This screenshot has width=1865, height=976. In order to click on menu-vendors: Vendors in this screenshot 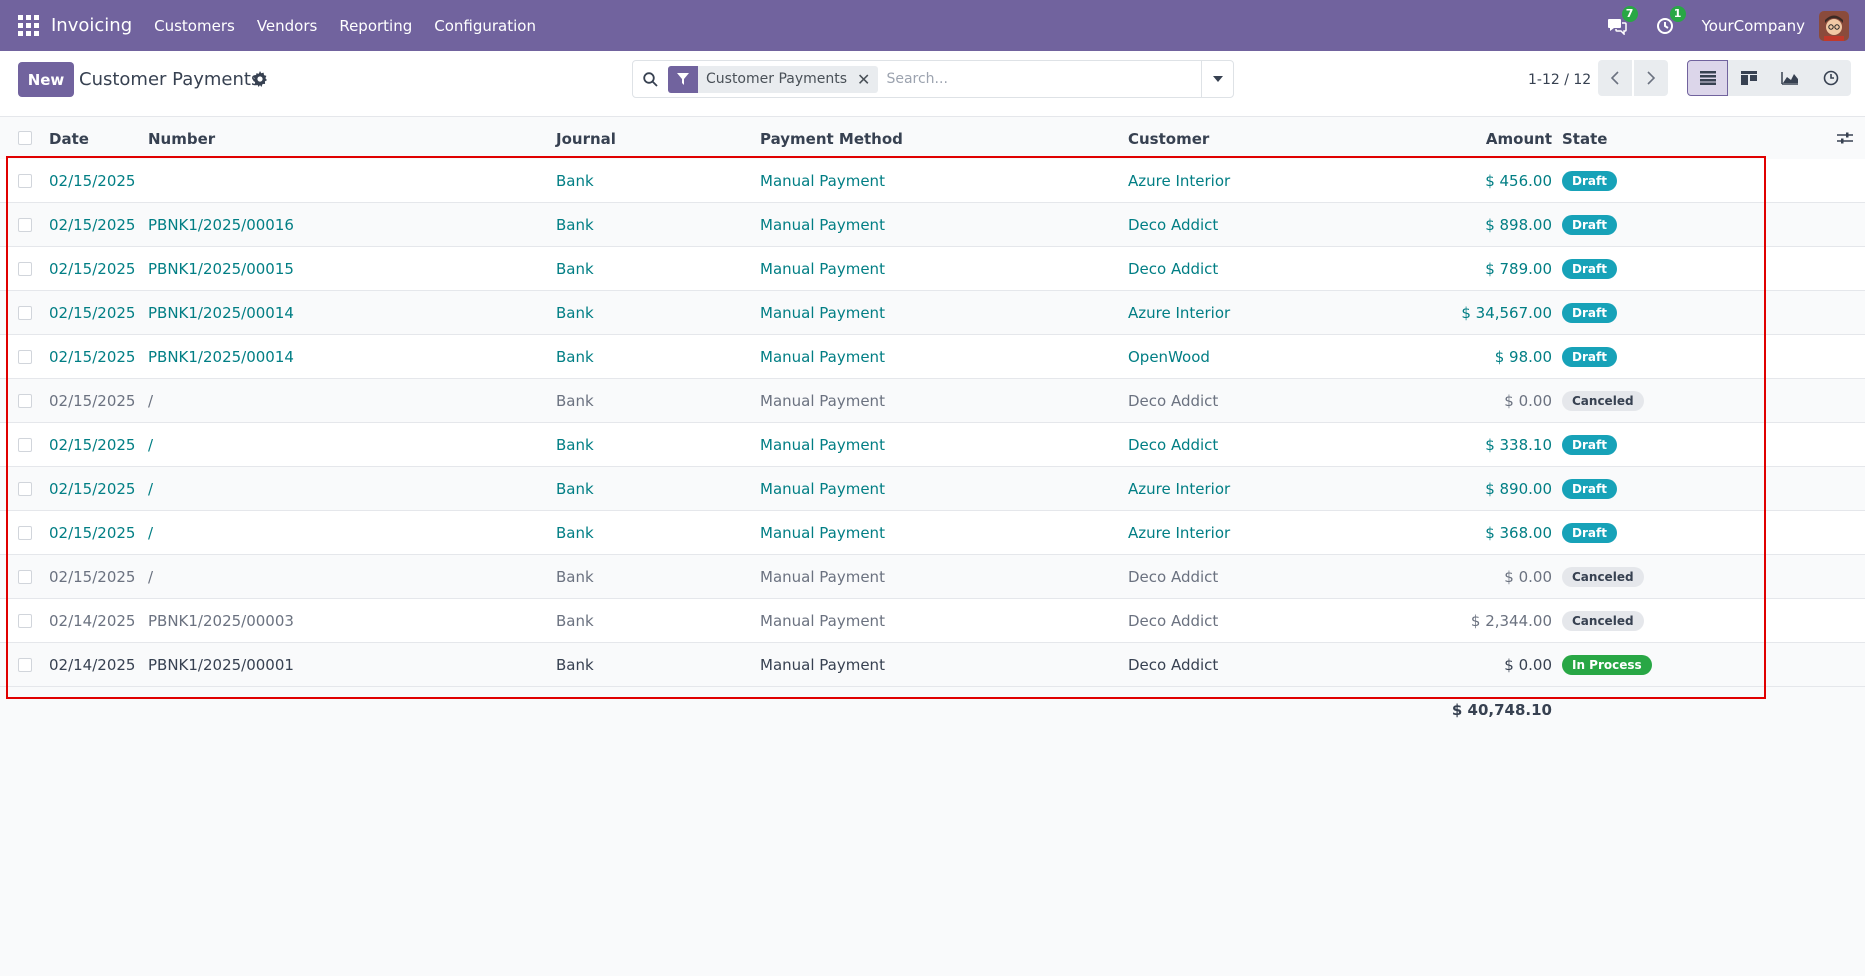, I will do `click(287, 26)`.